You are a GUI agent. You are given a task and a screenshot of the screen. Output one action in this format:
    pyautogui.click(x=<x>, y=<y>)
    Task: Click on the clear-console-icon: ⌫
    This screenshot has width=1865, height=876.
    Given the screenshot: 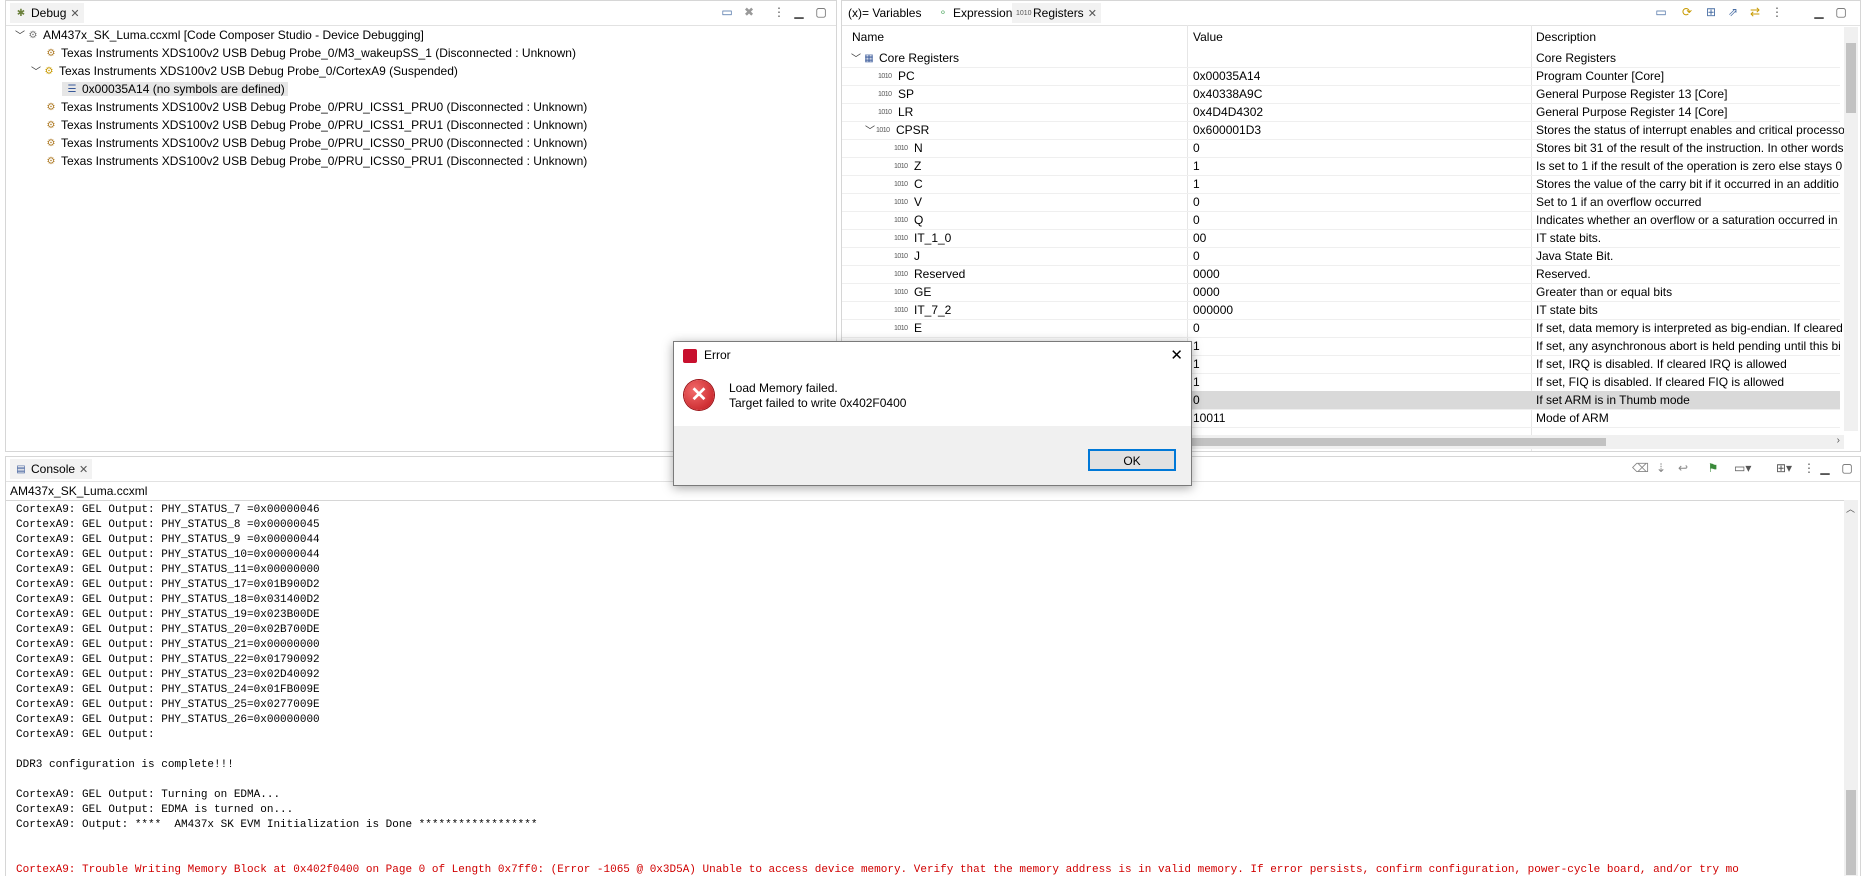 What is the action you would take?
    pyautogui.click(x=1640, y=468)
    